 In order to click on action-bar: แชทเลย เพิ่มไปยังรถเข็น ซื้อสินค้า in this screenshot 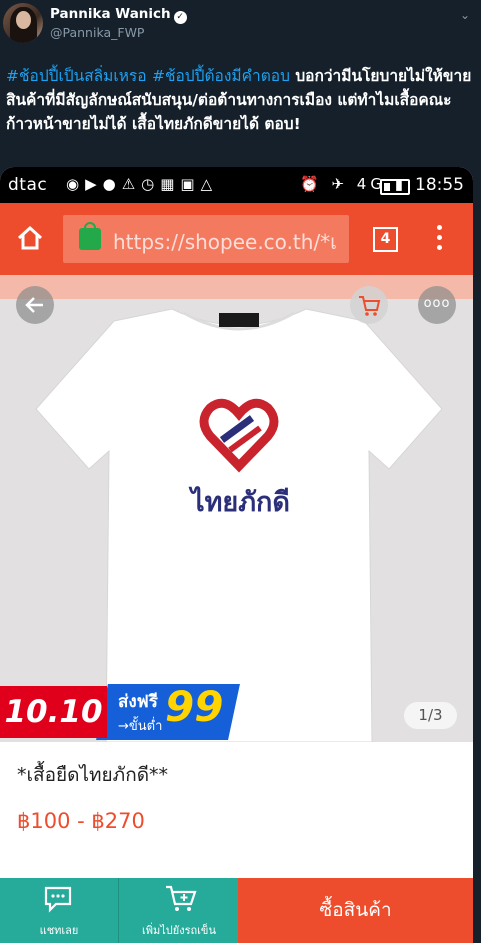, I will do `click(236, 910)`.